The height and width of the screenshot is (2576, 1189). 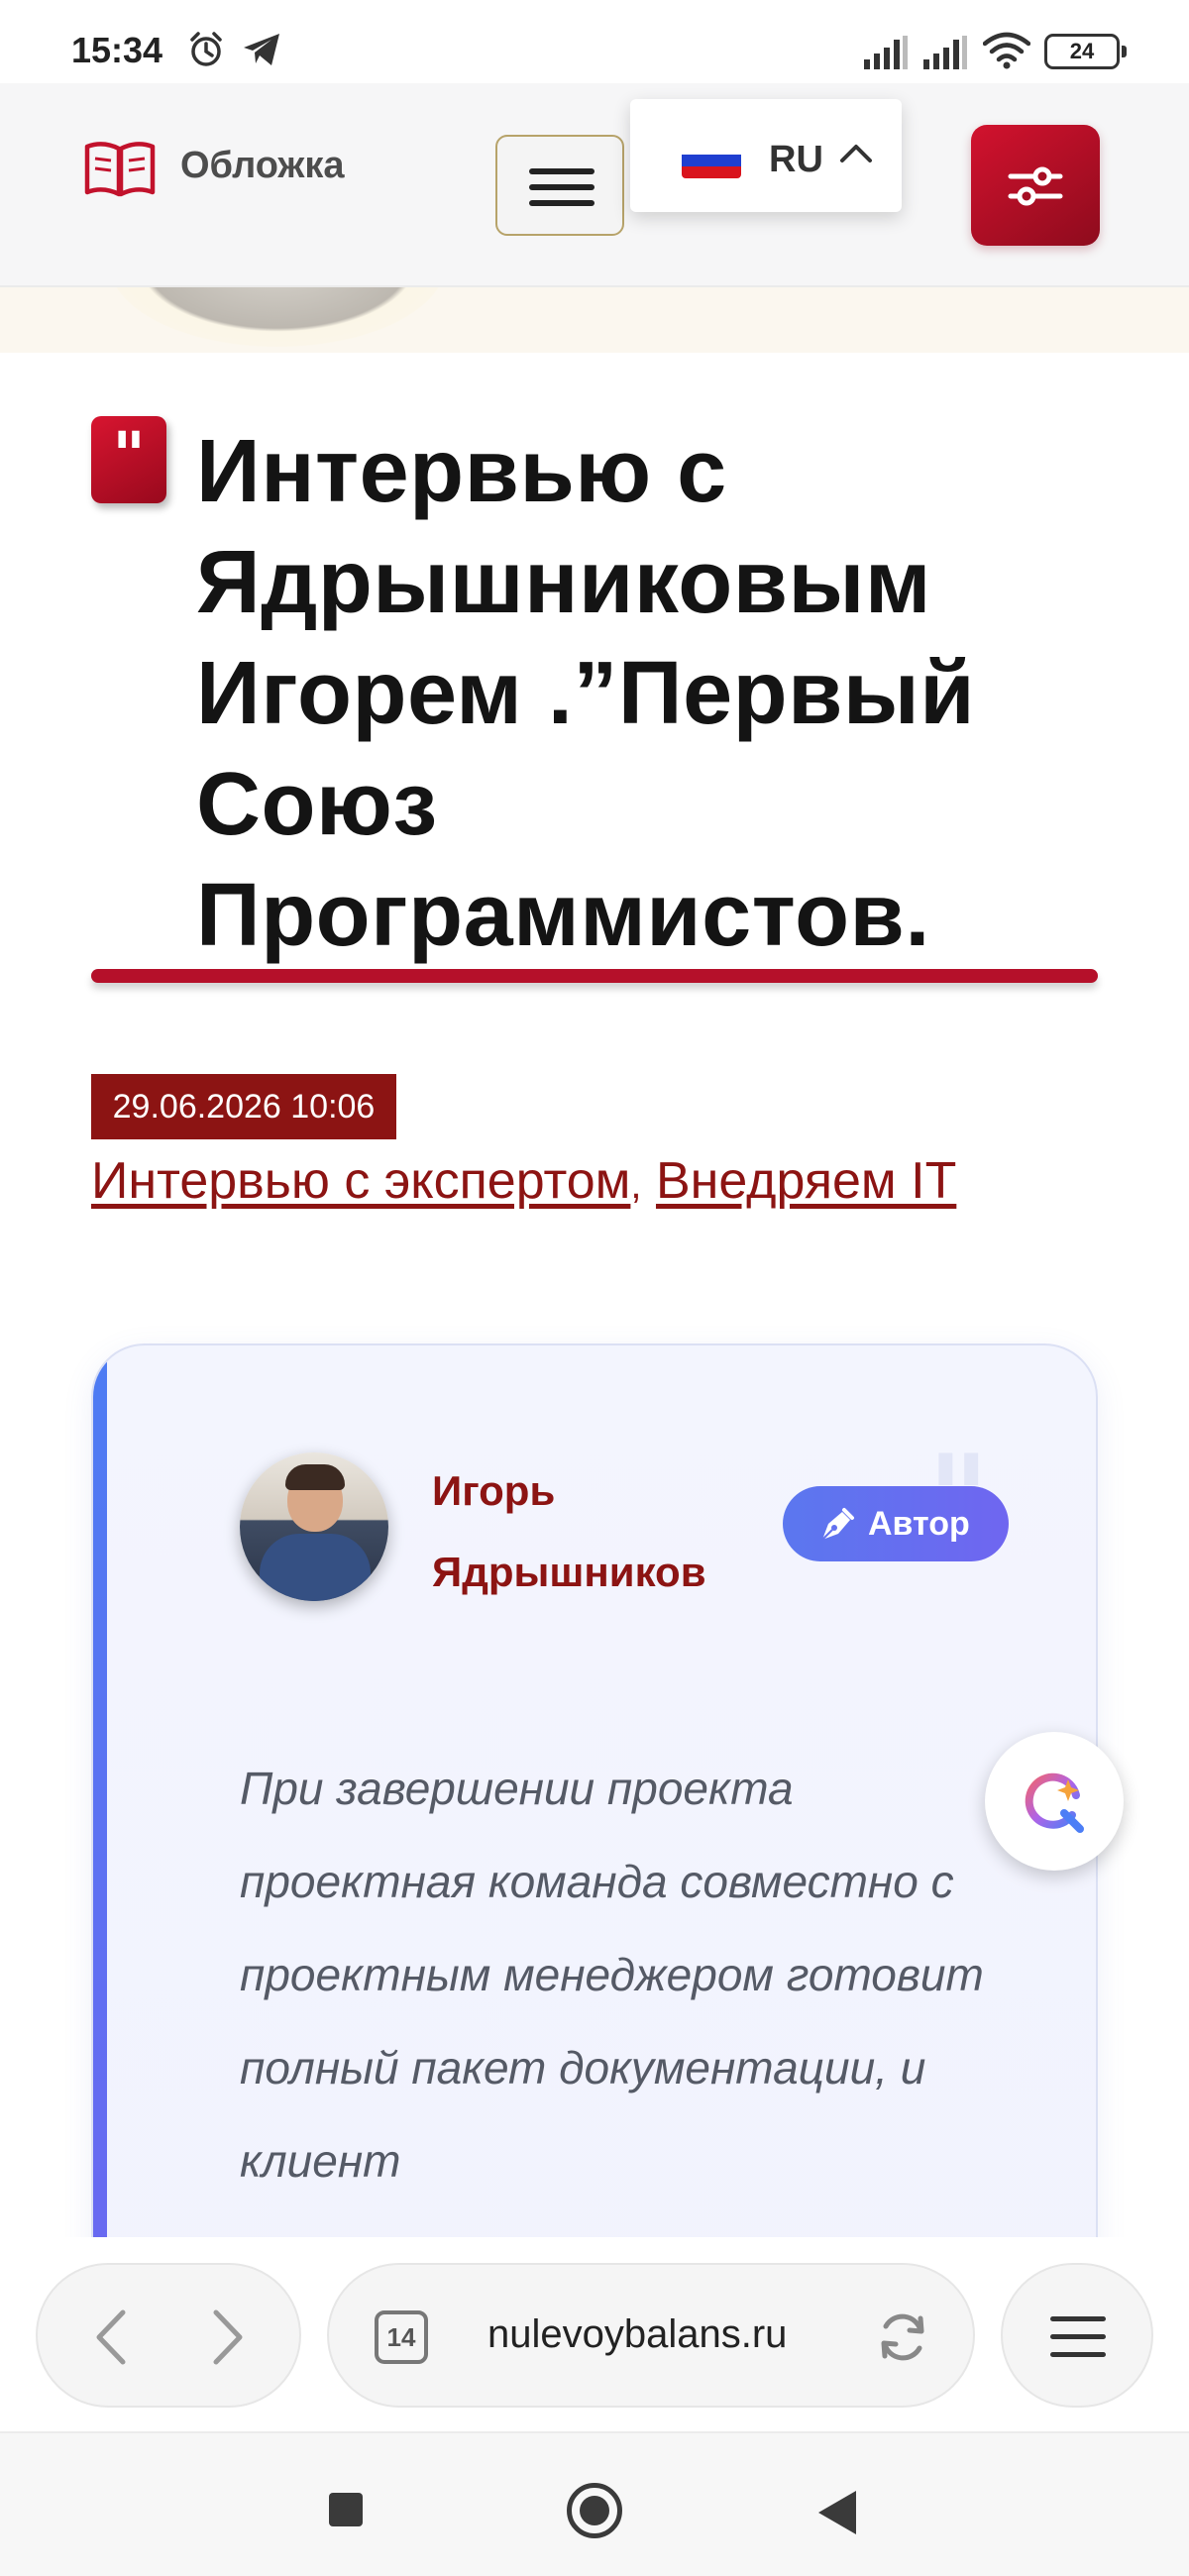 I want to click on status-time: 15:34, so click(x=117, y=50).